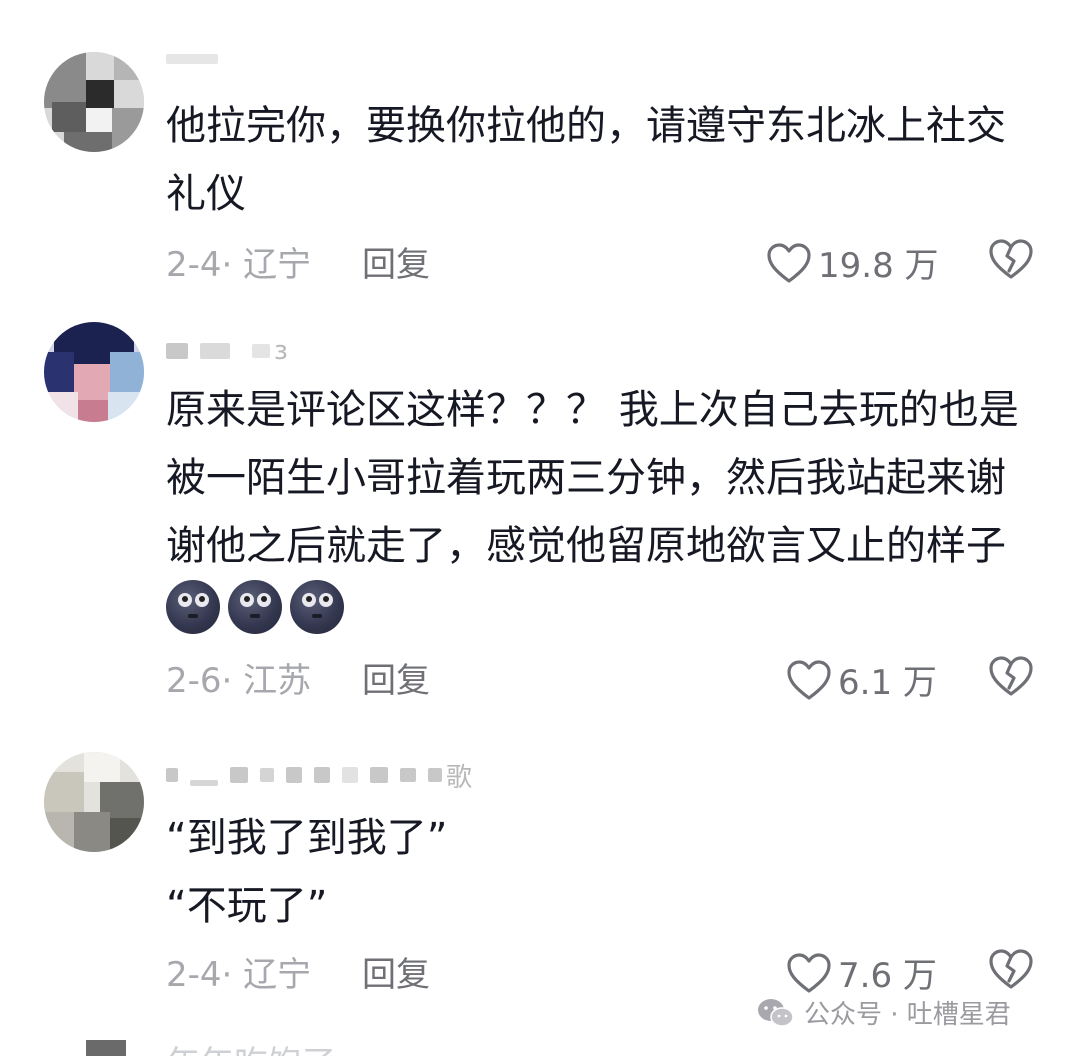 This screenshot has height=1056, width=1080. What do you see at coordinates (319, 776) in the screenshot?
I see `username: 歌` at bounding box center [319, 776].